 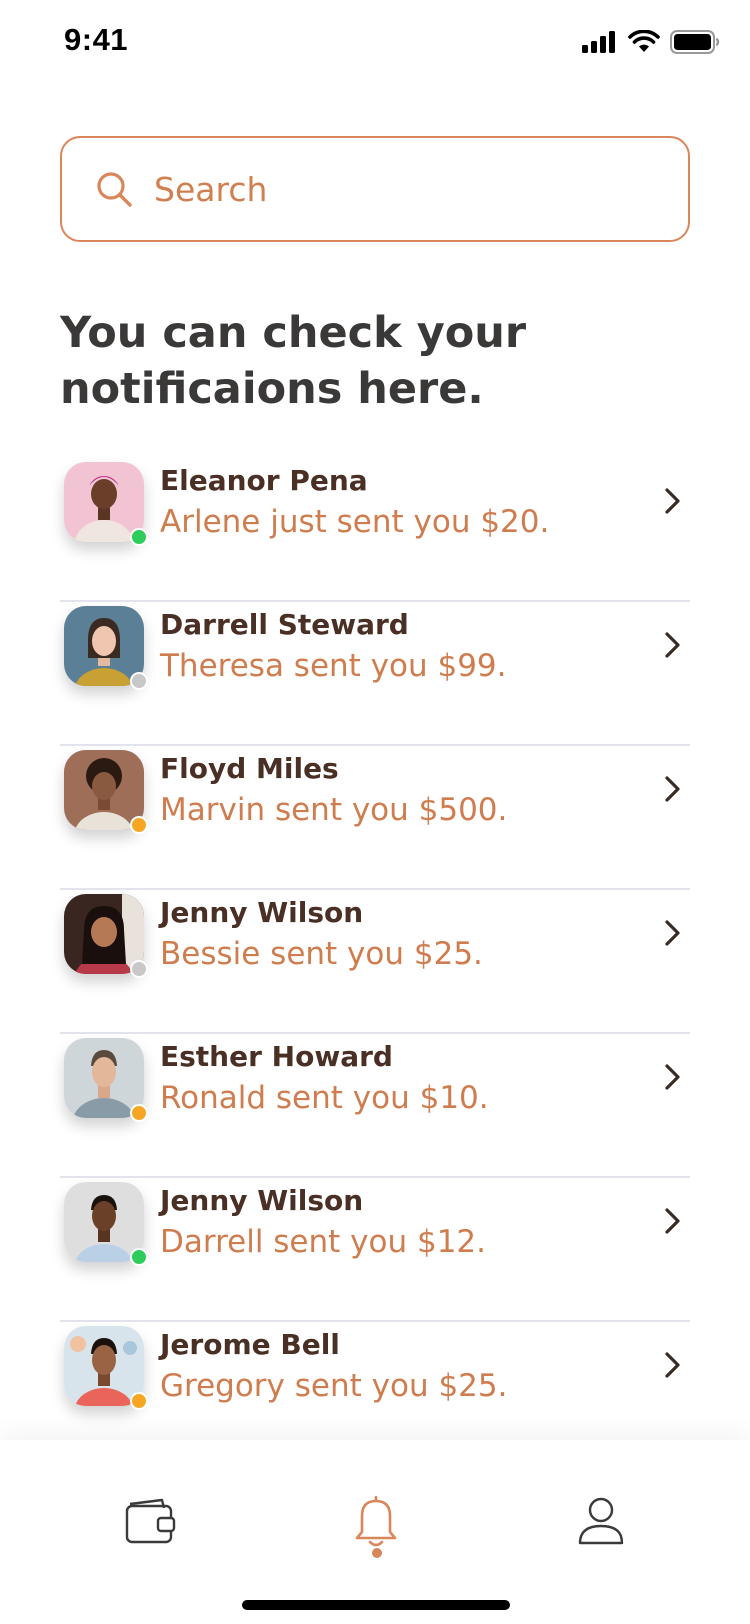 I want to click on notification-item: Floyd Miles Marvin sent you $500., so click(x=375, y=818).